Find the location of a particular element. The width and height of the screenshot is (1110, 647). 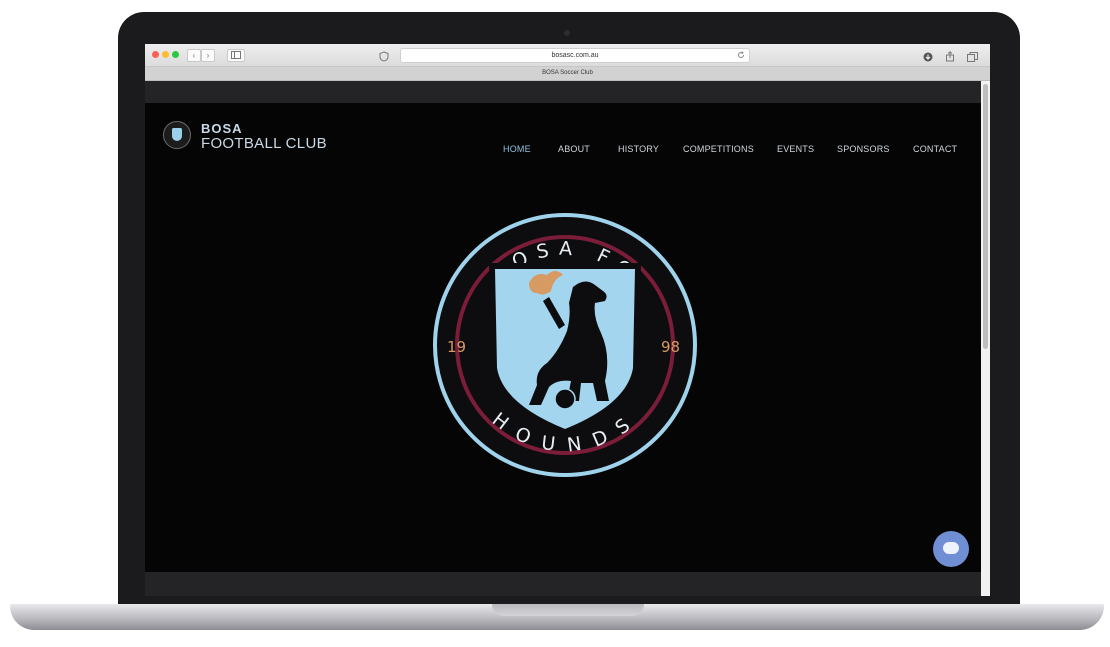

nav-home: HOME is located at coordinates (517, 149).